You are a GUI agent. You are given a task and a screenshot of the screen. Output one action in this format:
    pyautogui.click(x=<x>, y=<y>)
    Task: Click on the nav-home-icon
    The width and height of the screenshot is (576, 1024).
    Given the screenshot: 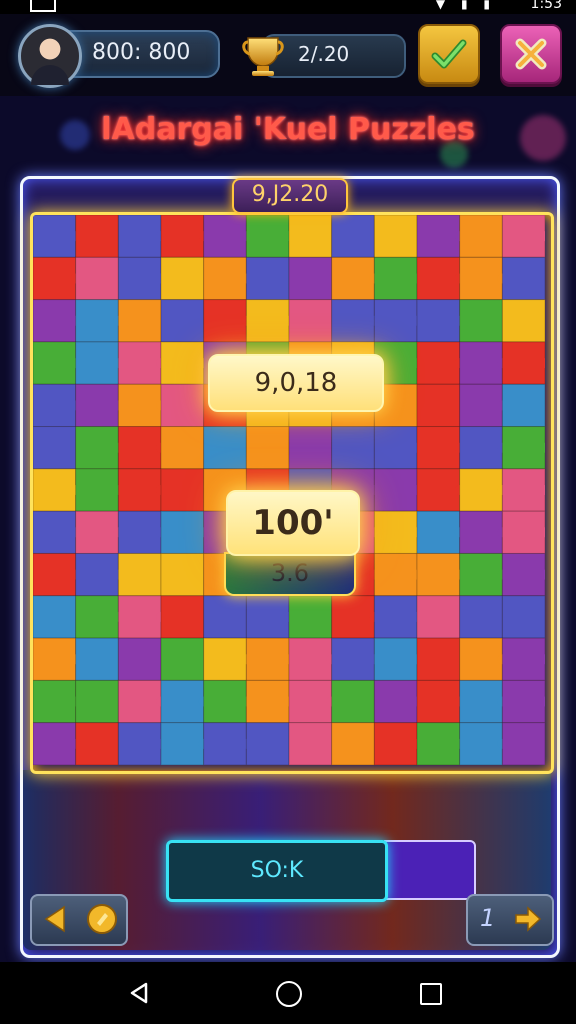 What is the action you would take?
    pyautogui.click(x=289, y=994)
    